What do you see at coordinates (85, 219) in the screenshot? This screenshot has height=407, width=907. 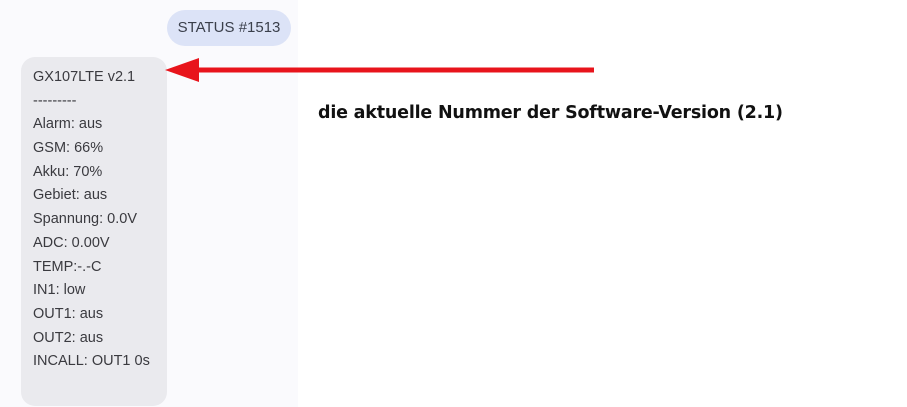 I see `message-line-voltage: Spannung: 0.0V` at bounding box center [85, 219].